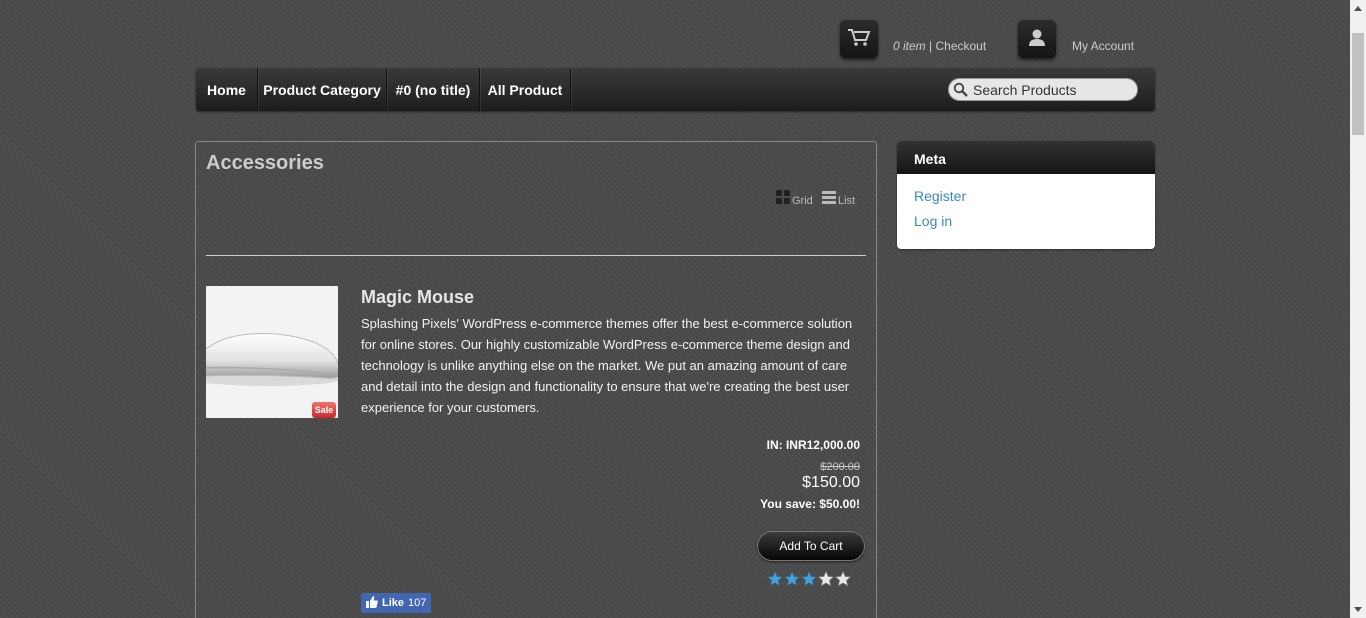  I want to click on cart-icon, so click(859, 39).